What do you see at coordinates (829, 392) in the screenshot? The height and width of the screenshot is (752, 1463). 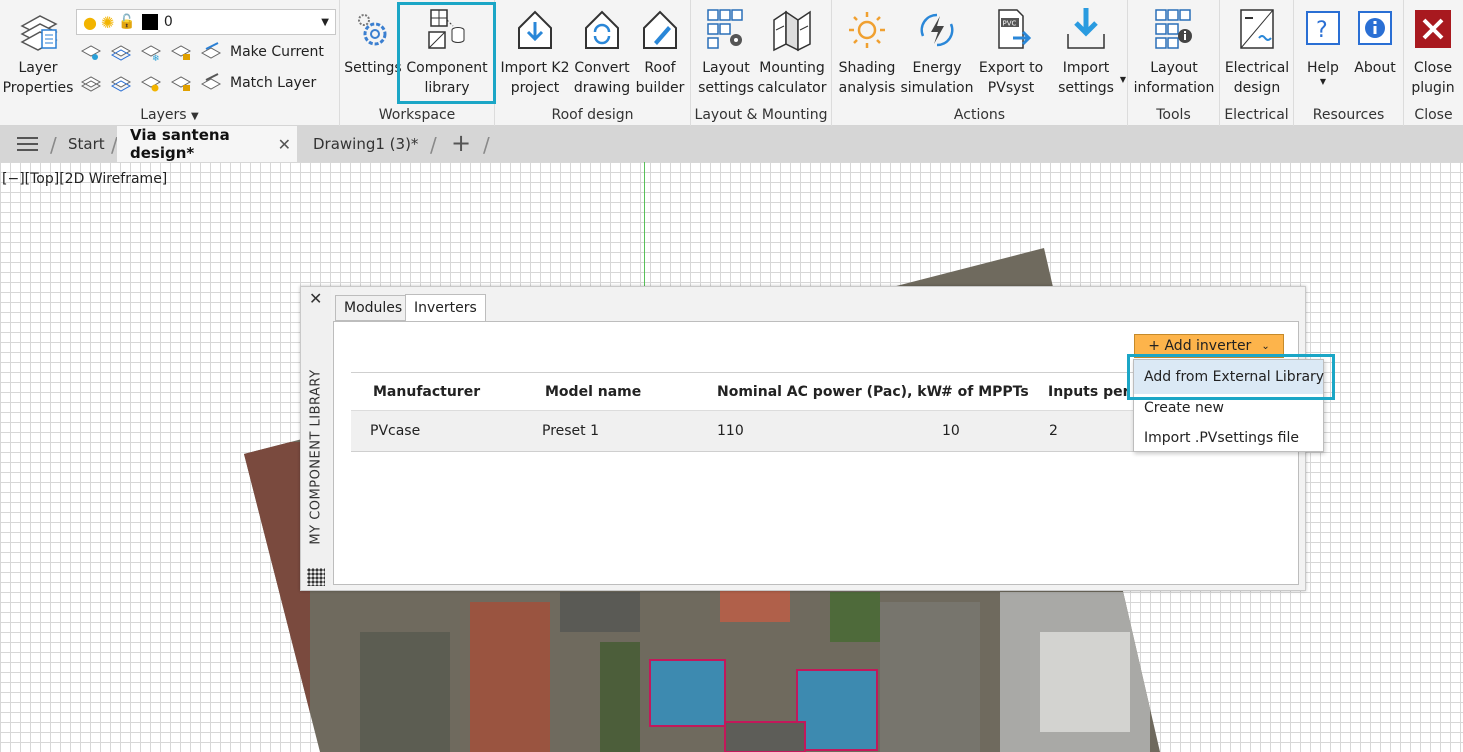 I see `col-nominal-ac-power: Nominal AC power (Pac), kW` at bounding box center [829, 392].